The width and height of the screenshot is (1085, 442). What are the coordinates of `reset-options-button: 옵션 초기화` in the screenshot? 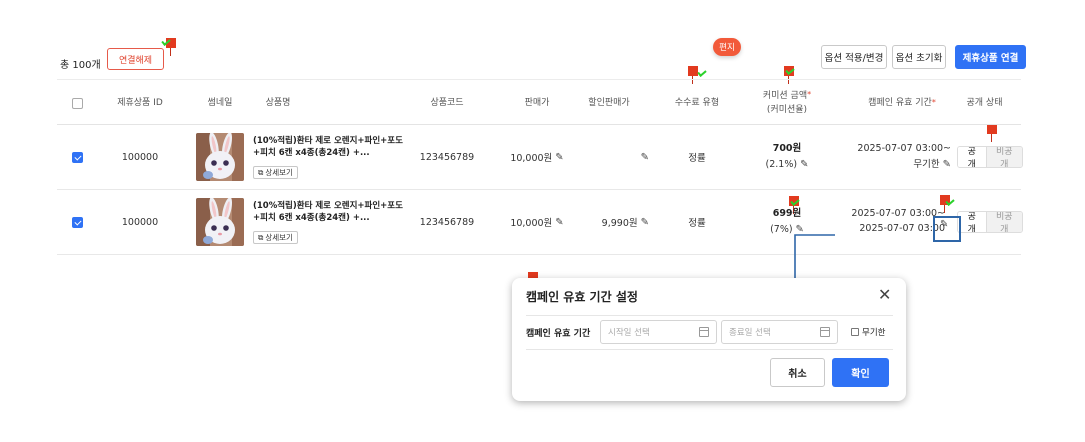 It's located at (919, 57).